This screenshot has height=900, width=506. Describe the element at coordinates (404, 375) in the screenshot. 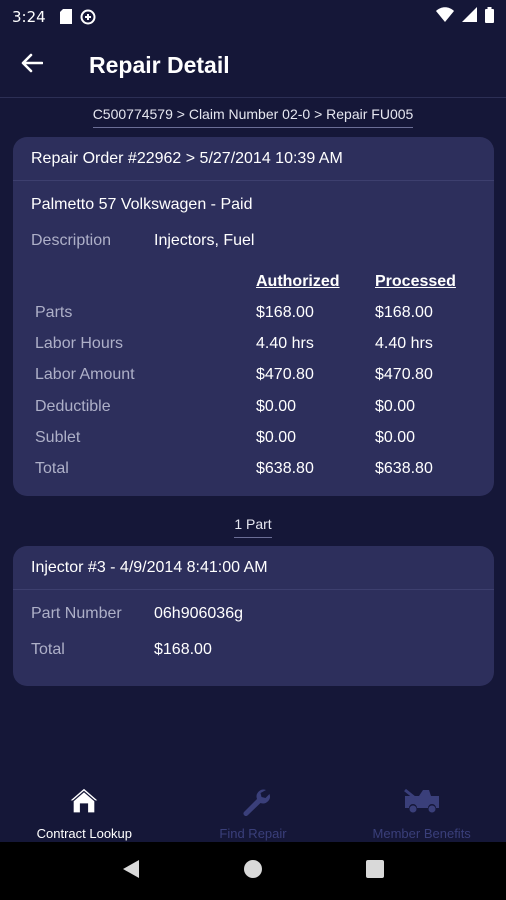

I see `processed-value: $470.80` at that location.